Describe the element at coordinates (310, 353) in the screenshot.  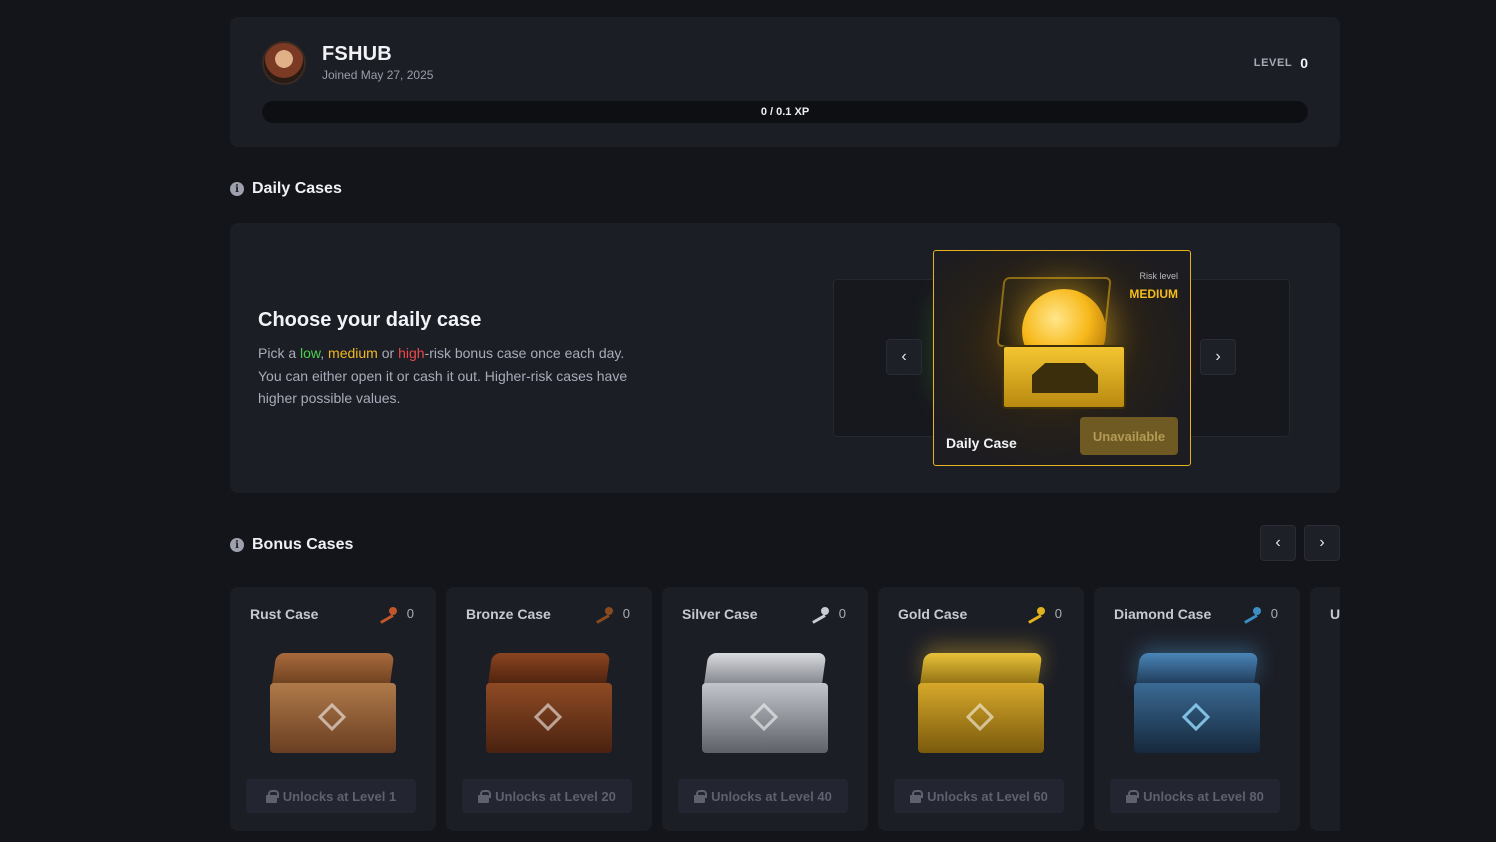
I see `desc-low: low` at that location.